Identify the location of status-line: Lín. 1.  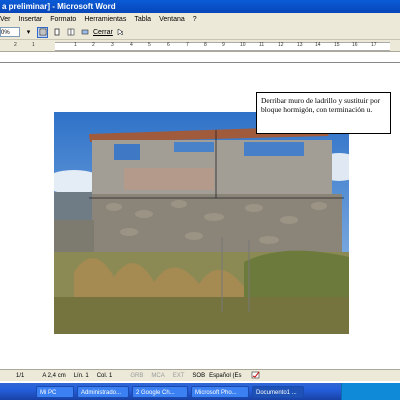
(81, 375).